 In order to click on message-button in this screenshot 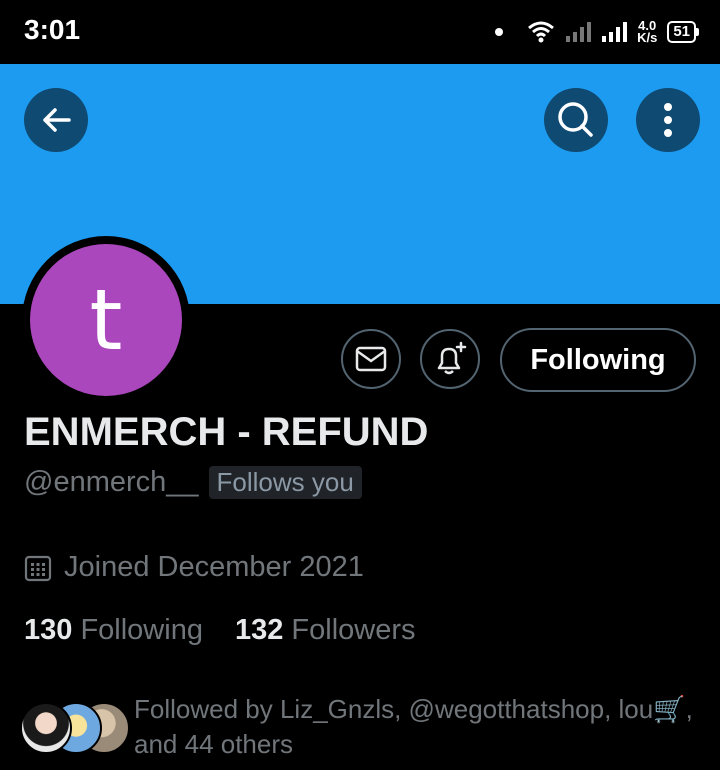, I will do `click(371, 359)`.